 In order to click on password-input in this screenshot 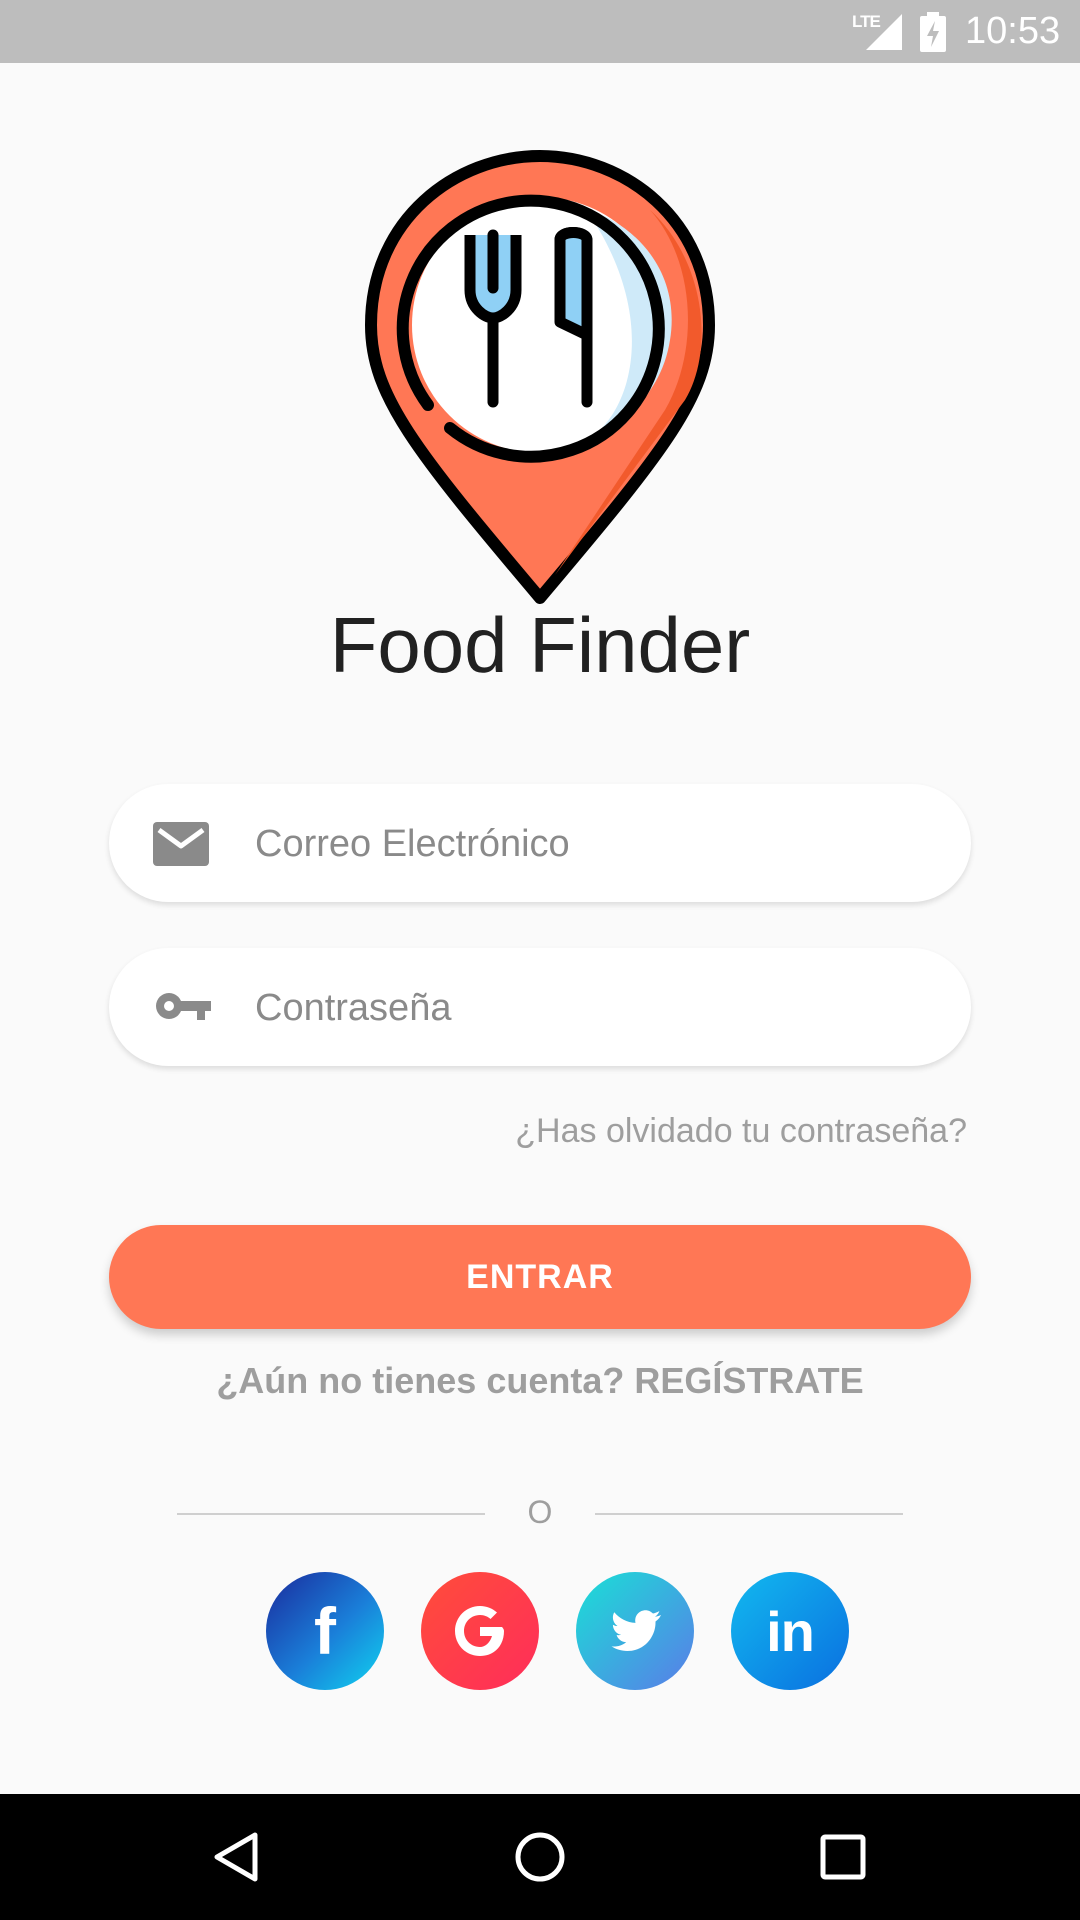, I will do `click(595, 1008)`.